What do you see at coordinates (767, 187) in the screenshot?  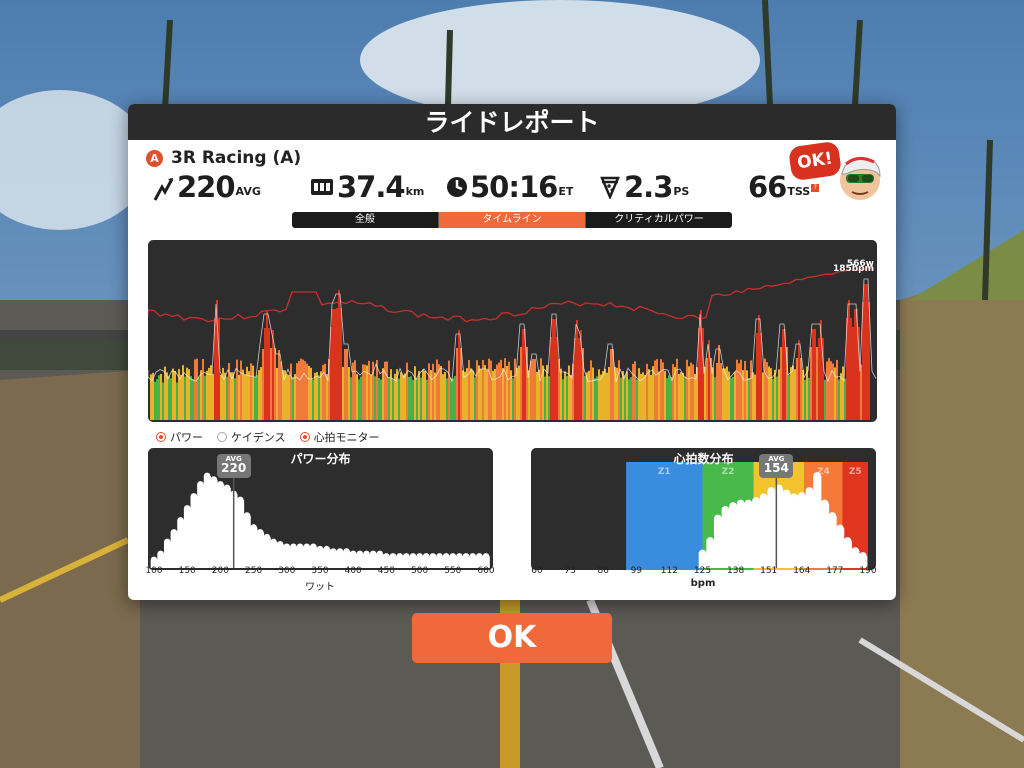 I see `tss-value: 66` at bounding box center [767, 187].